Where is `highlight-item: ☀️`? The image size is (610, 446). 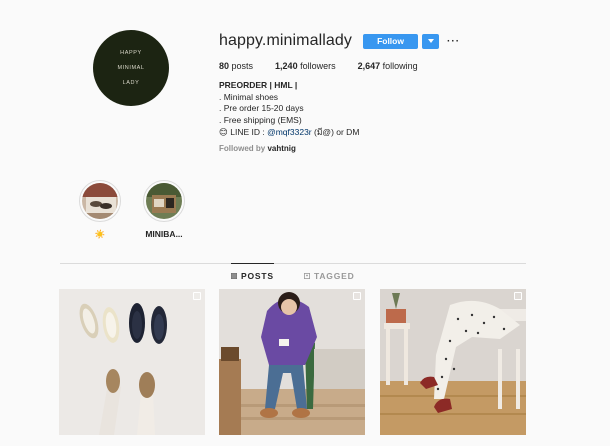 highlight-item: ☀️ is located at coordinates (100, 210).